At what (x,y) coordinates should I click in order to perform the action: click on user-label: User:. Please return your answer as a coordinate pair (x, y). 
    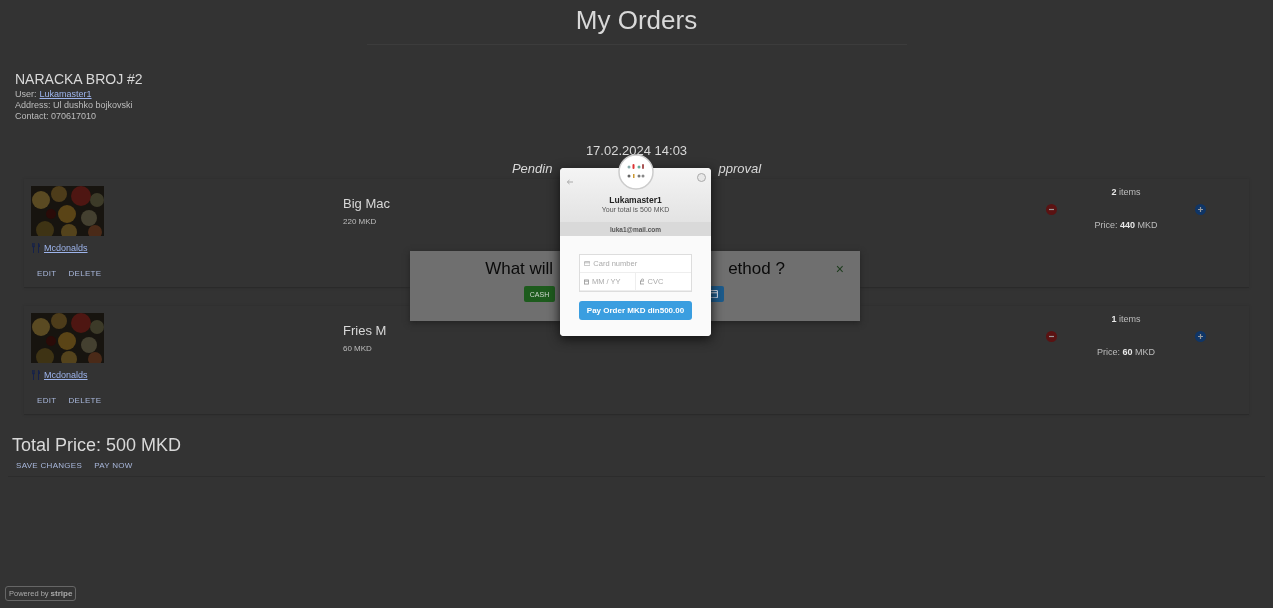
    Looking at the image, I should click on (26, 94).